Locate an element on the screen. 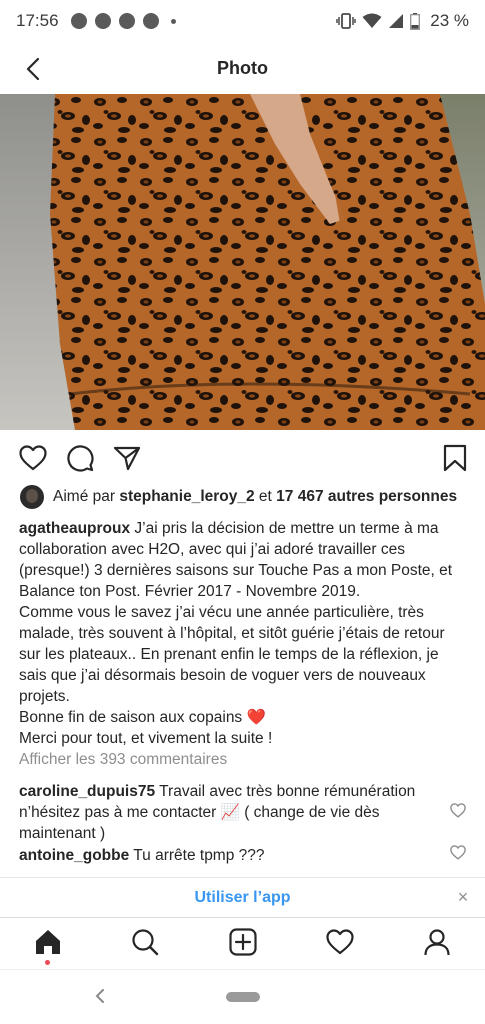  system-navigation-bar is located at coordinates (242, 996).